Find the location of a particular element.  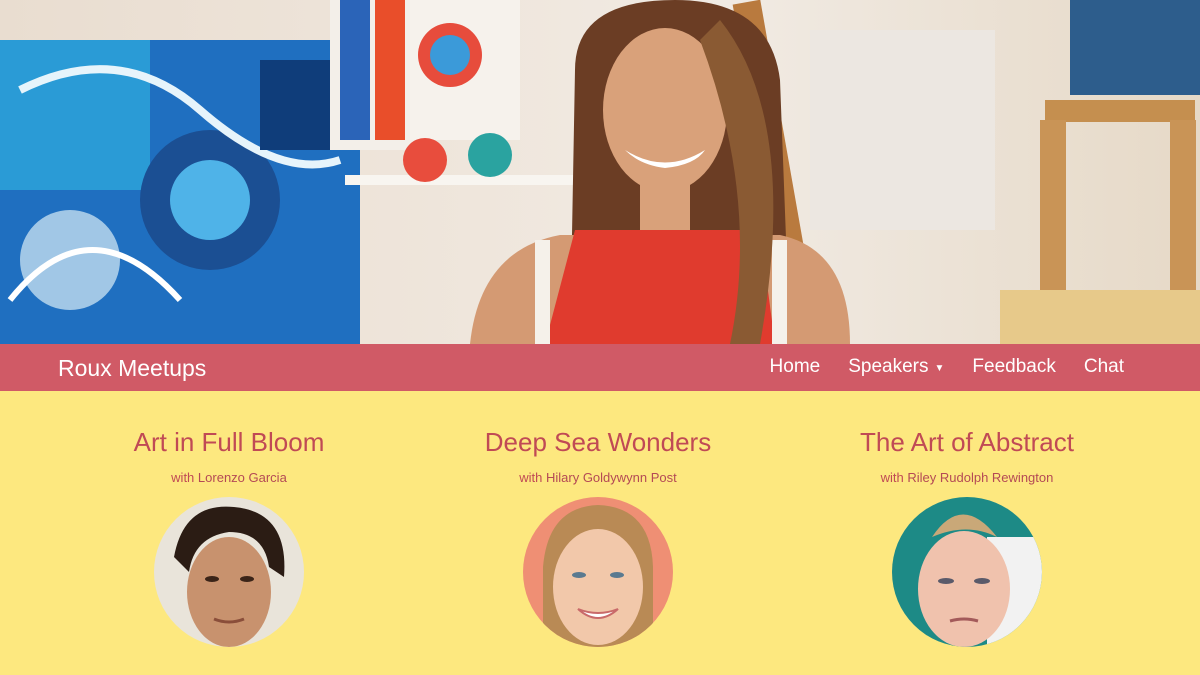

event-speaker-line: with Lorenzo Garcia is located at coordinates (229, 477).